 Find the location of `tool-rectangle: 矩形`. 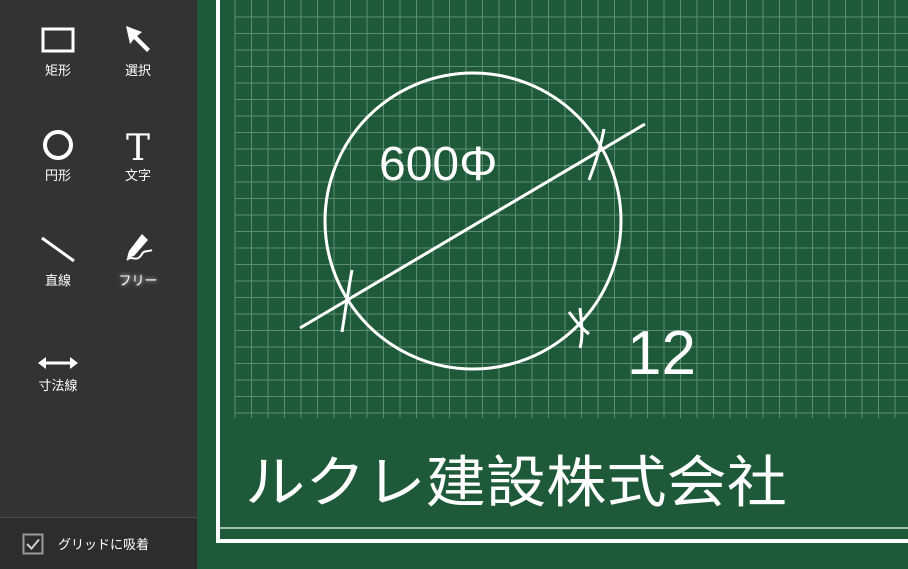

tool-rectangle: 矩形 is located at coordinates (58, 50).